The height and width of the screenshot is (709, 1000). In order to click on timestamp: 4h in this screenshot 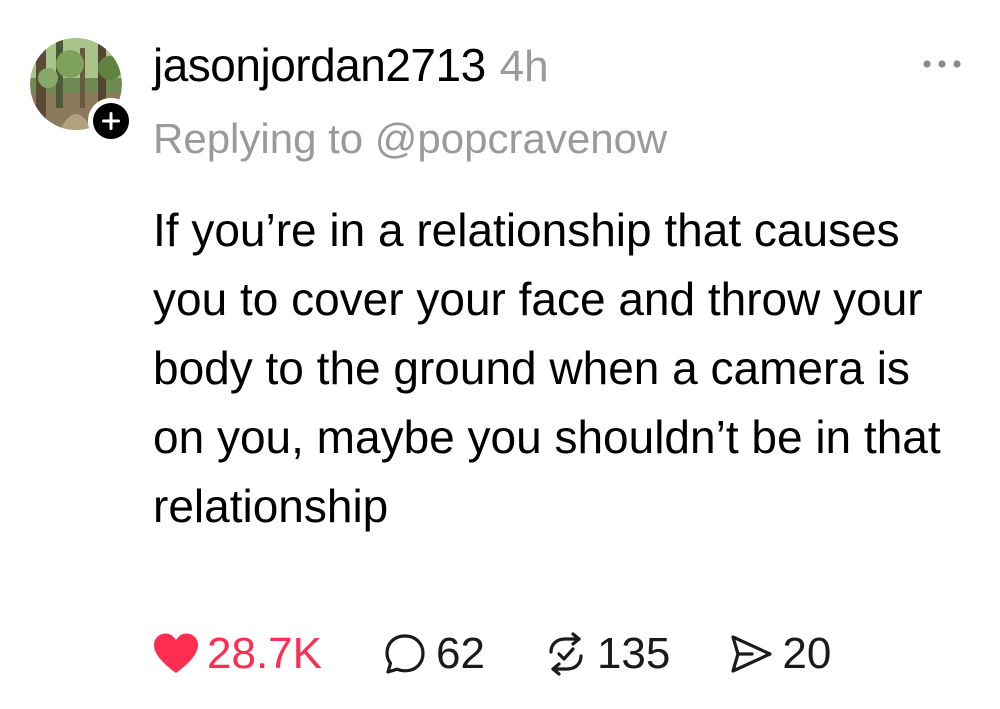, I will do `click(524, 66)`.